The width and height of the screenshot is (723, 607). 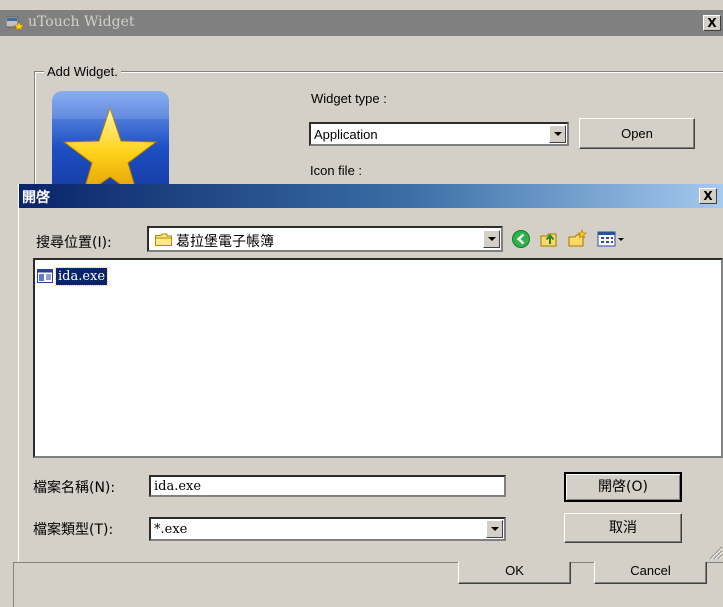 What do you see at coordinates (623, 528) in the screenshot?
I see `cancel-dialog-button: 取消` at bounding box center [623, 528].